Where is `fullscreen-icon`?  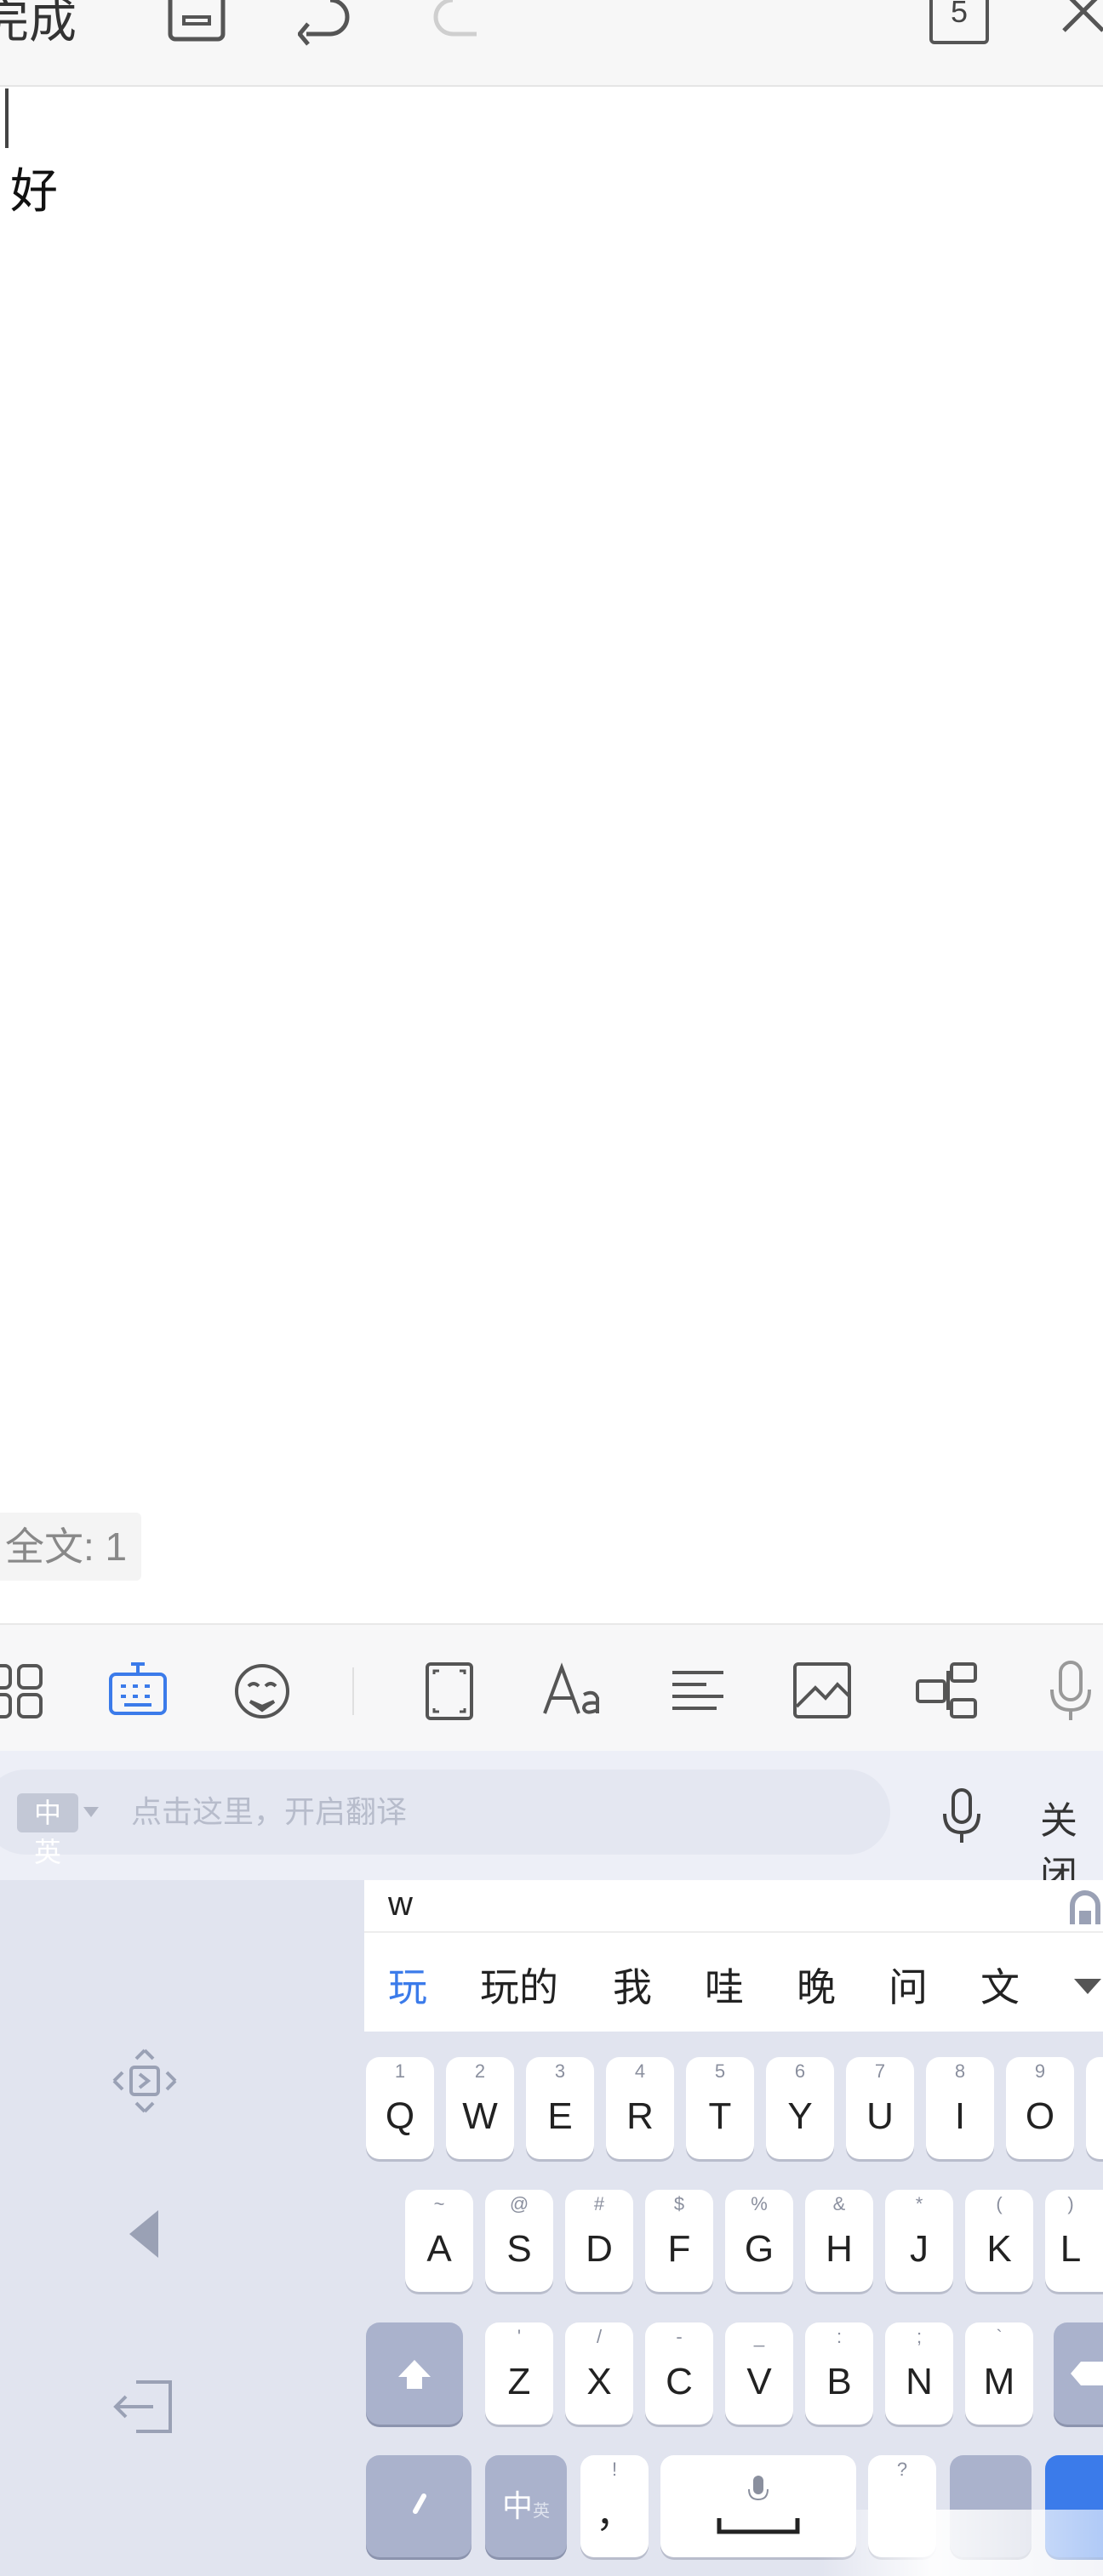 fullscreen-icon is located at coordinates (449, 1691).